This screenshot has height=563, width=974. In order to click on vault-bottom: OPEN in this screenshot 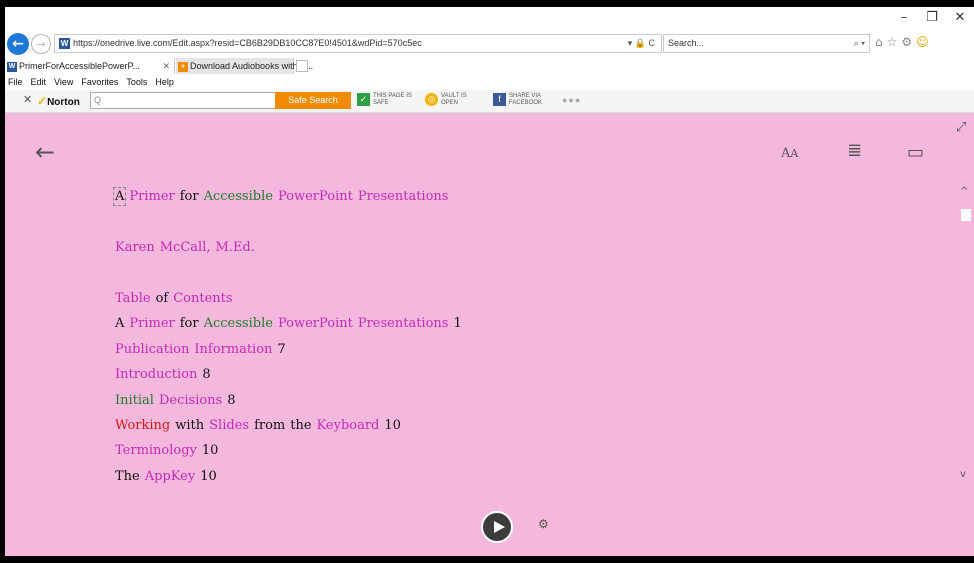, I will do `click(450, 103)`.